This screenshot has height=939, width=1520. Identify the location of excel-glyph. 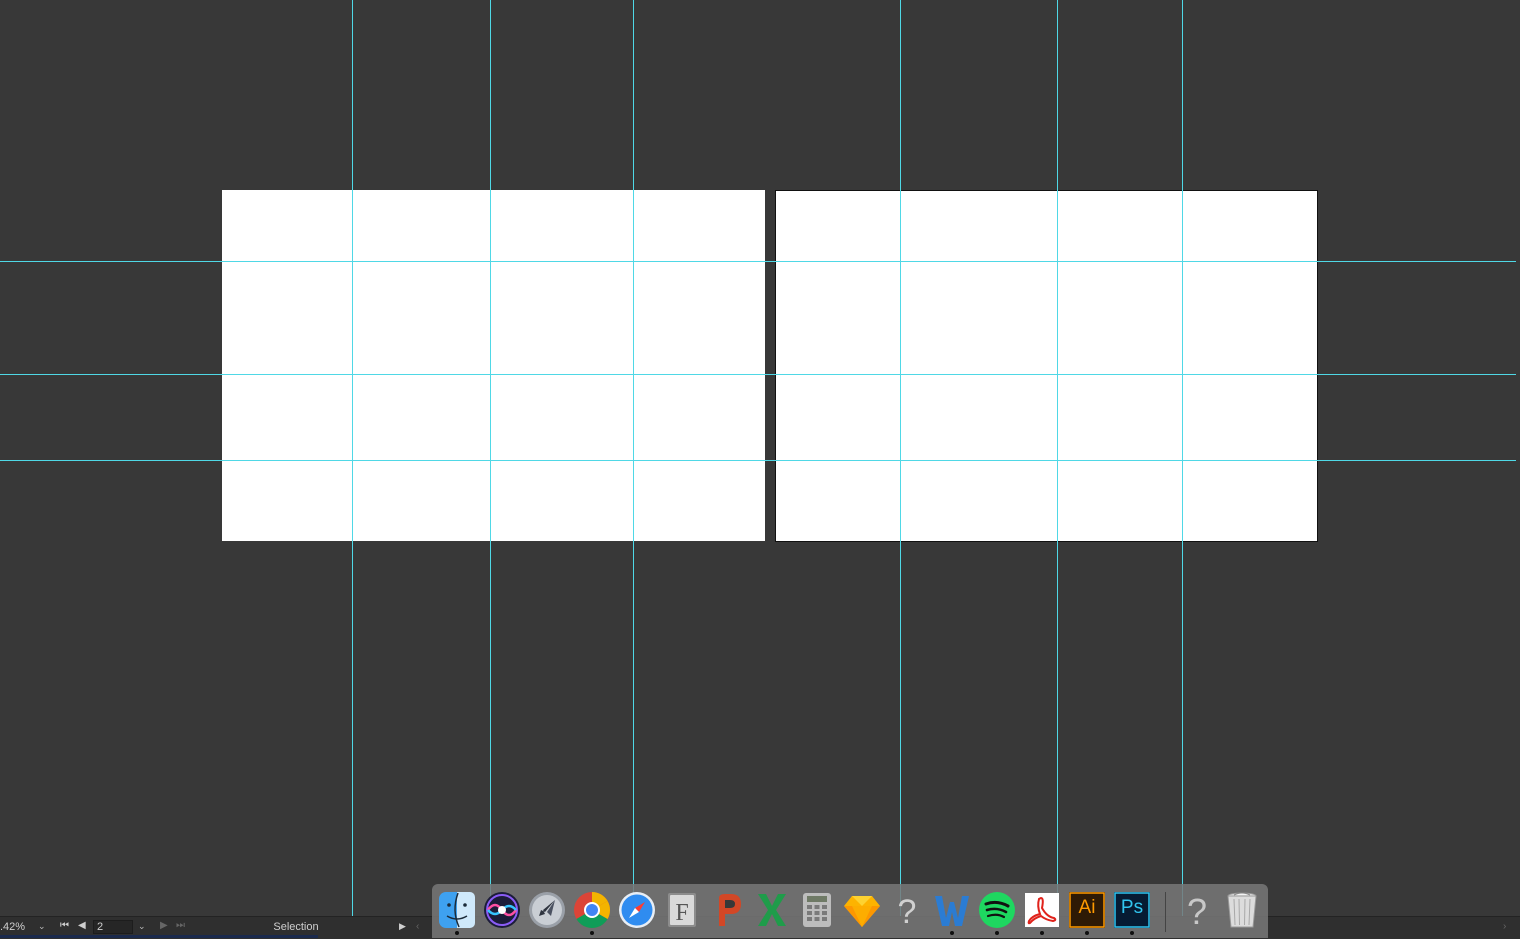
(772, 910).